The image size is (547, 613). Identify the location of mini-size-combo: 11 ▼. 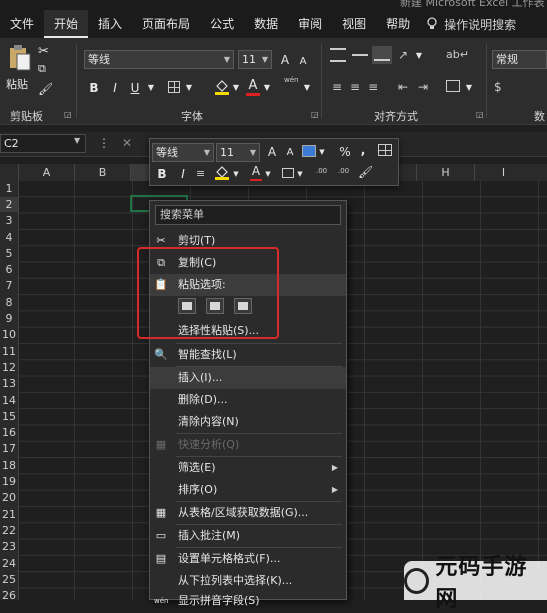
(238, 152).